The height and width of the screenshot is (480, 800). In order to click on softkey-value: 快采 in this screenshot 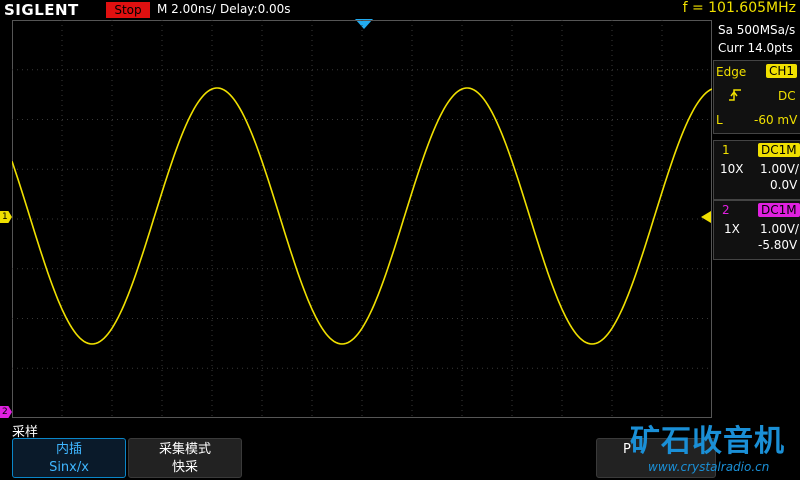, I will do `click(184, 467)`.